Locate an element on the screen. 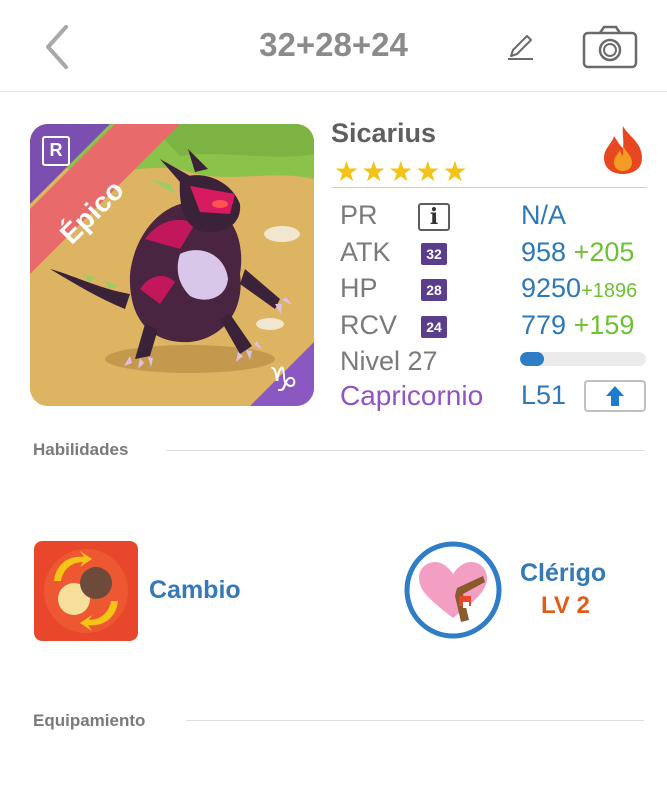 The width and height of the screenshot is (667, 800). rarity-letter-badge: R is located at coordinates (56, 151).